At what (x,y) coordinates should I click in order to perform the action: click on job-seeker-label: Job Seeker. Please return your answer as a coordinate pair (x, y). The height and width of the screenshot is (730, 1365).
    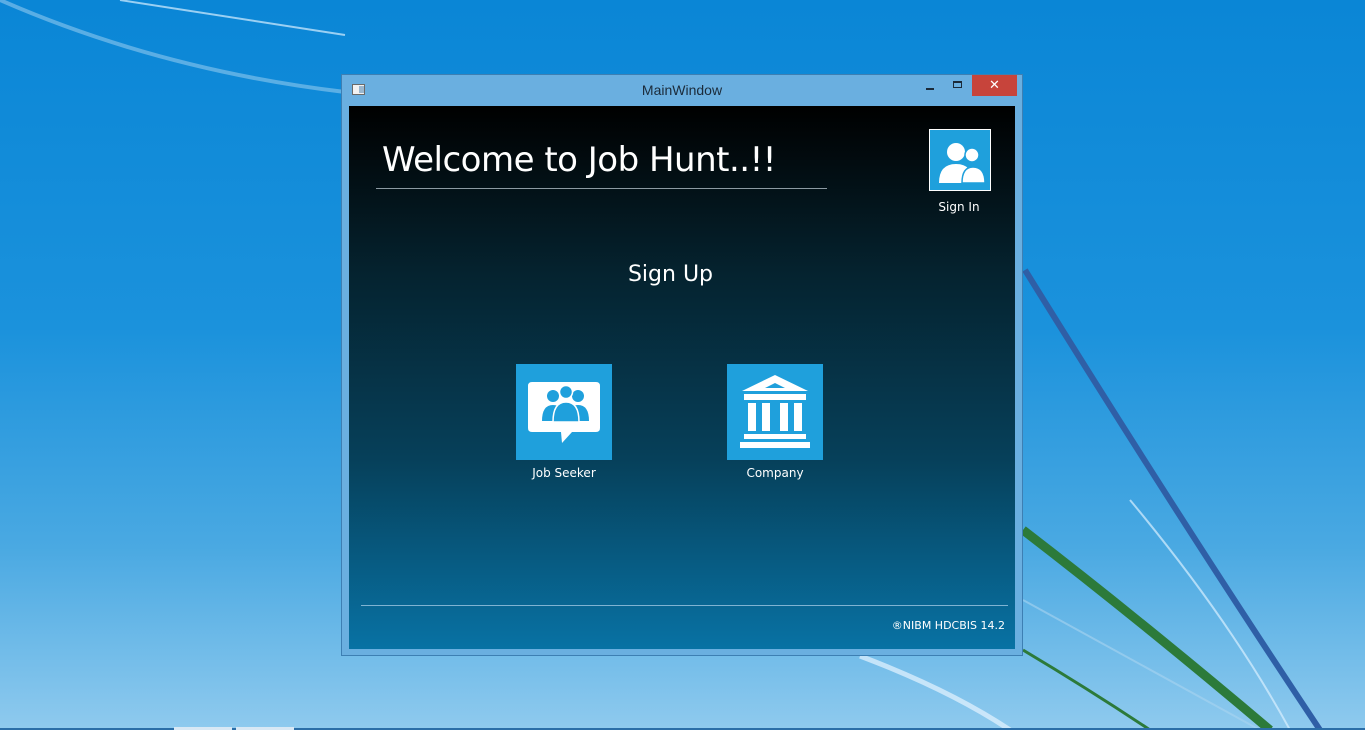
    Looking at the image, I should click on (564, 473).